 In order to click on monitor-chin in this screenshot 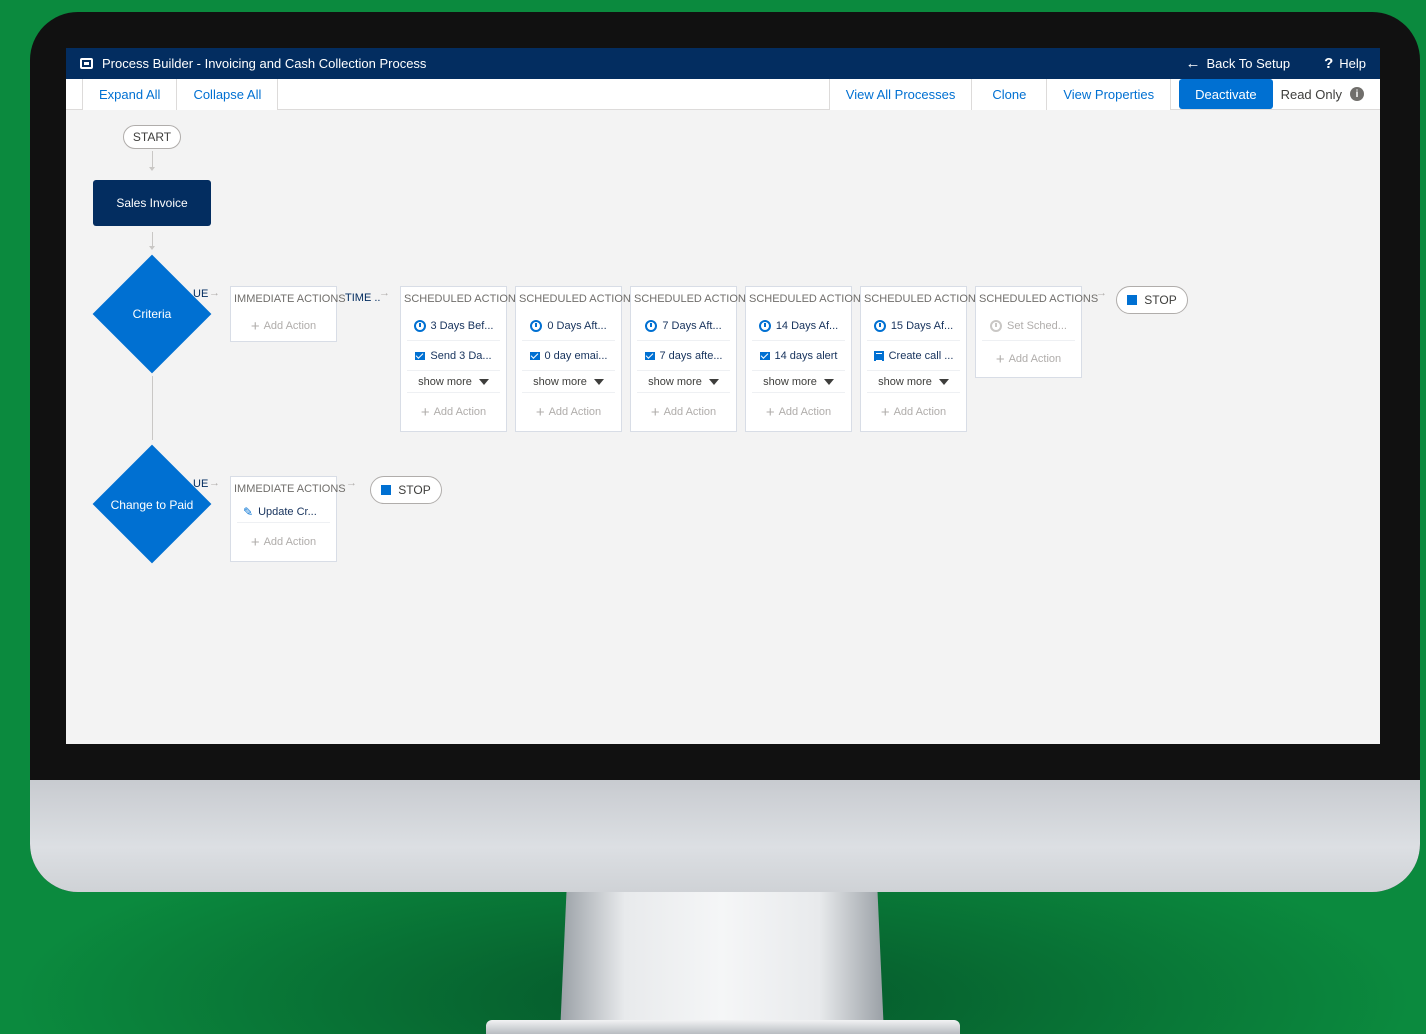, I will do `click(725, 836)`.